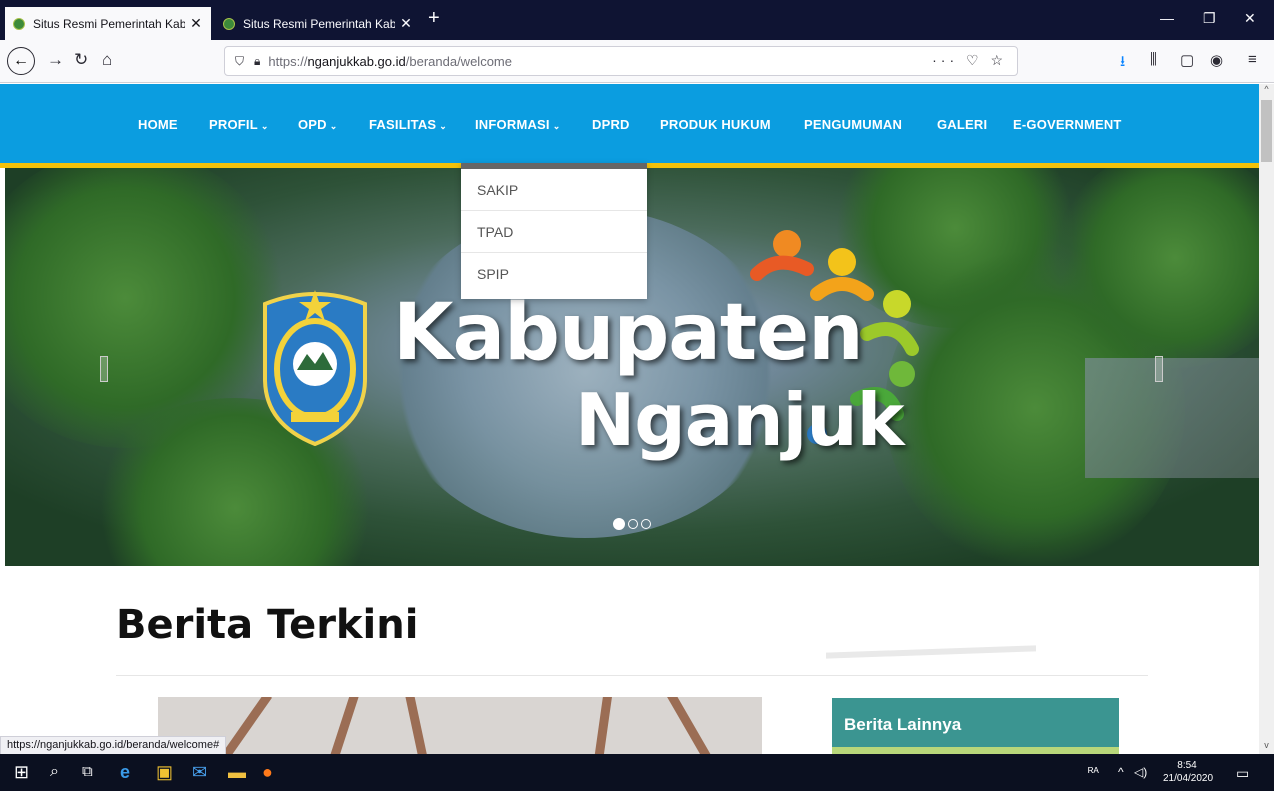 The width and height of the screenshot is (1274, 791). Describe the element at coordinates (125, 772) in the screenshot. I see `edge-icon: e` at that location.